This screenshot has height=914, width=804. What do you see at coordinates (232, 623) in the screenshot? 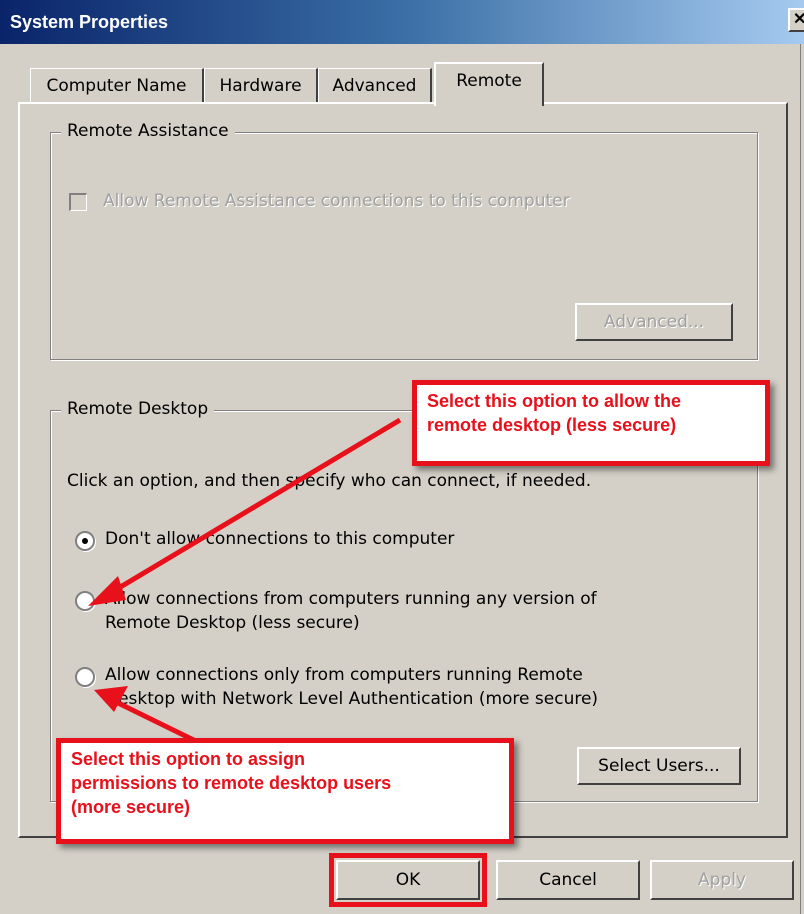
I see `option-any-version-label-line2: Remote Desktop (less secure)` at bounding box center [232, 623].